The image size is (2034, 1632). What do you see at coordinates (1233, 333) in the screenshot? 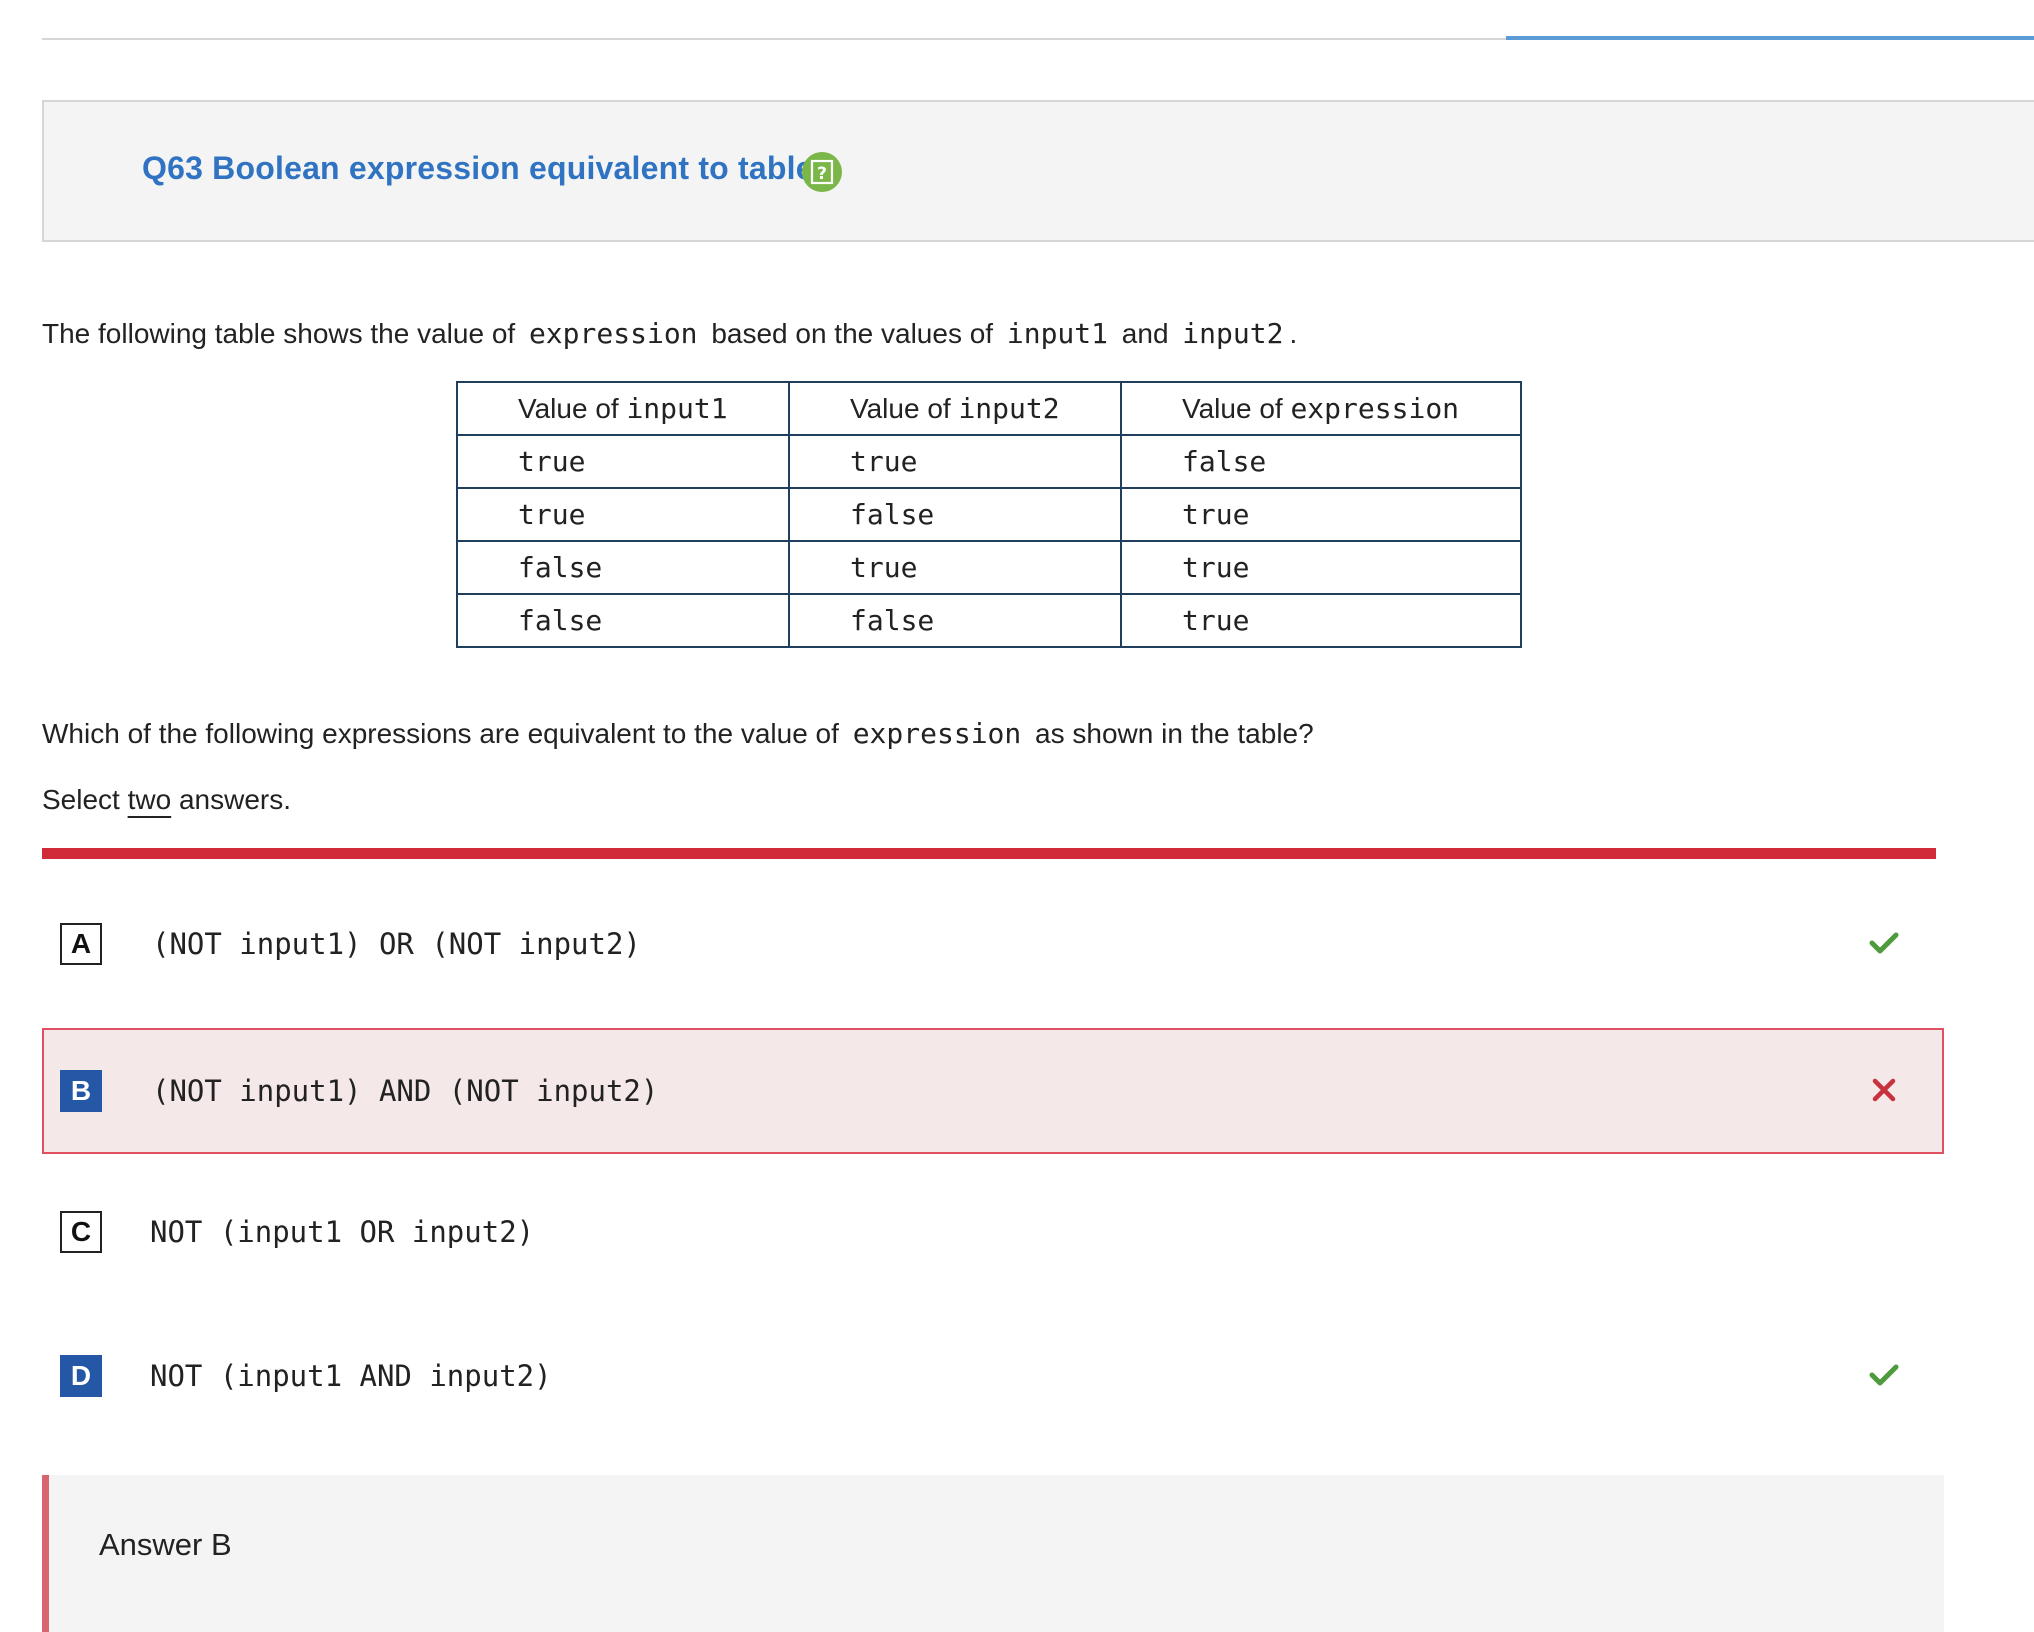
I see `code-input2: input2` at bounding box center [1233, 333].